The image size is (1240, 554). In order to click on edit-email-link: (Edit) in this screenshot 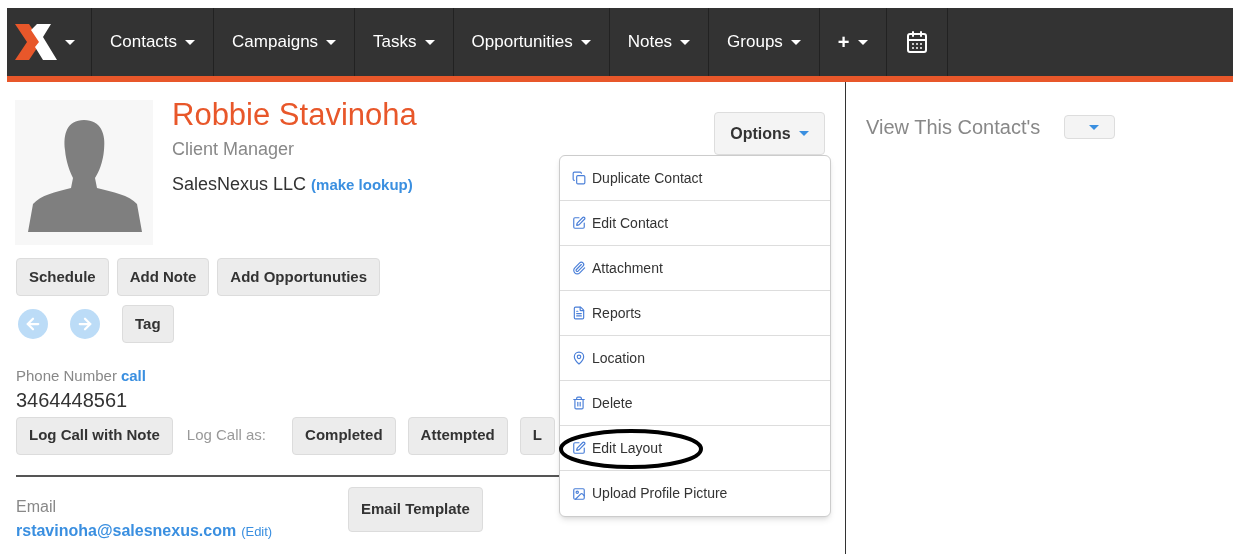, I will do `click(257, 531)`.